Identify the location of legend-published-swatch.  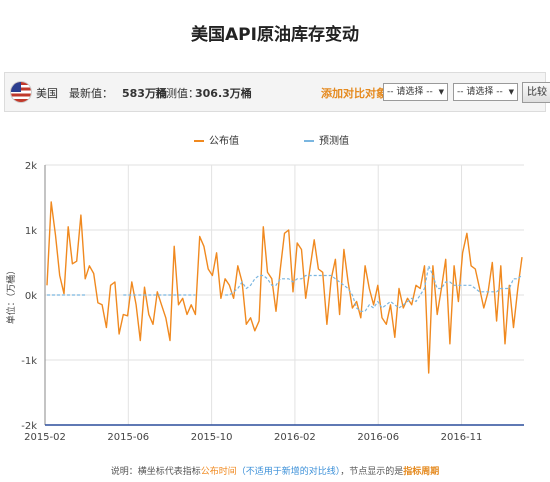
(199, 141).